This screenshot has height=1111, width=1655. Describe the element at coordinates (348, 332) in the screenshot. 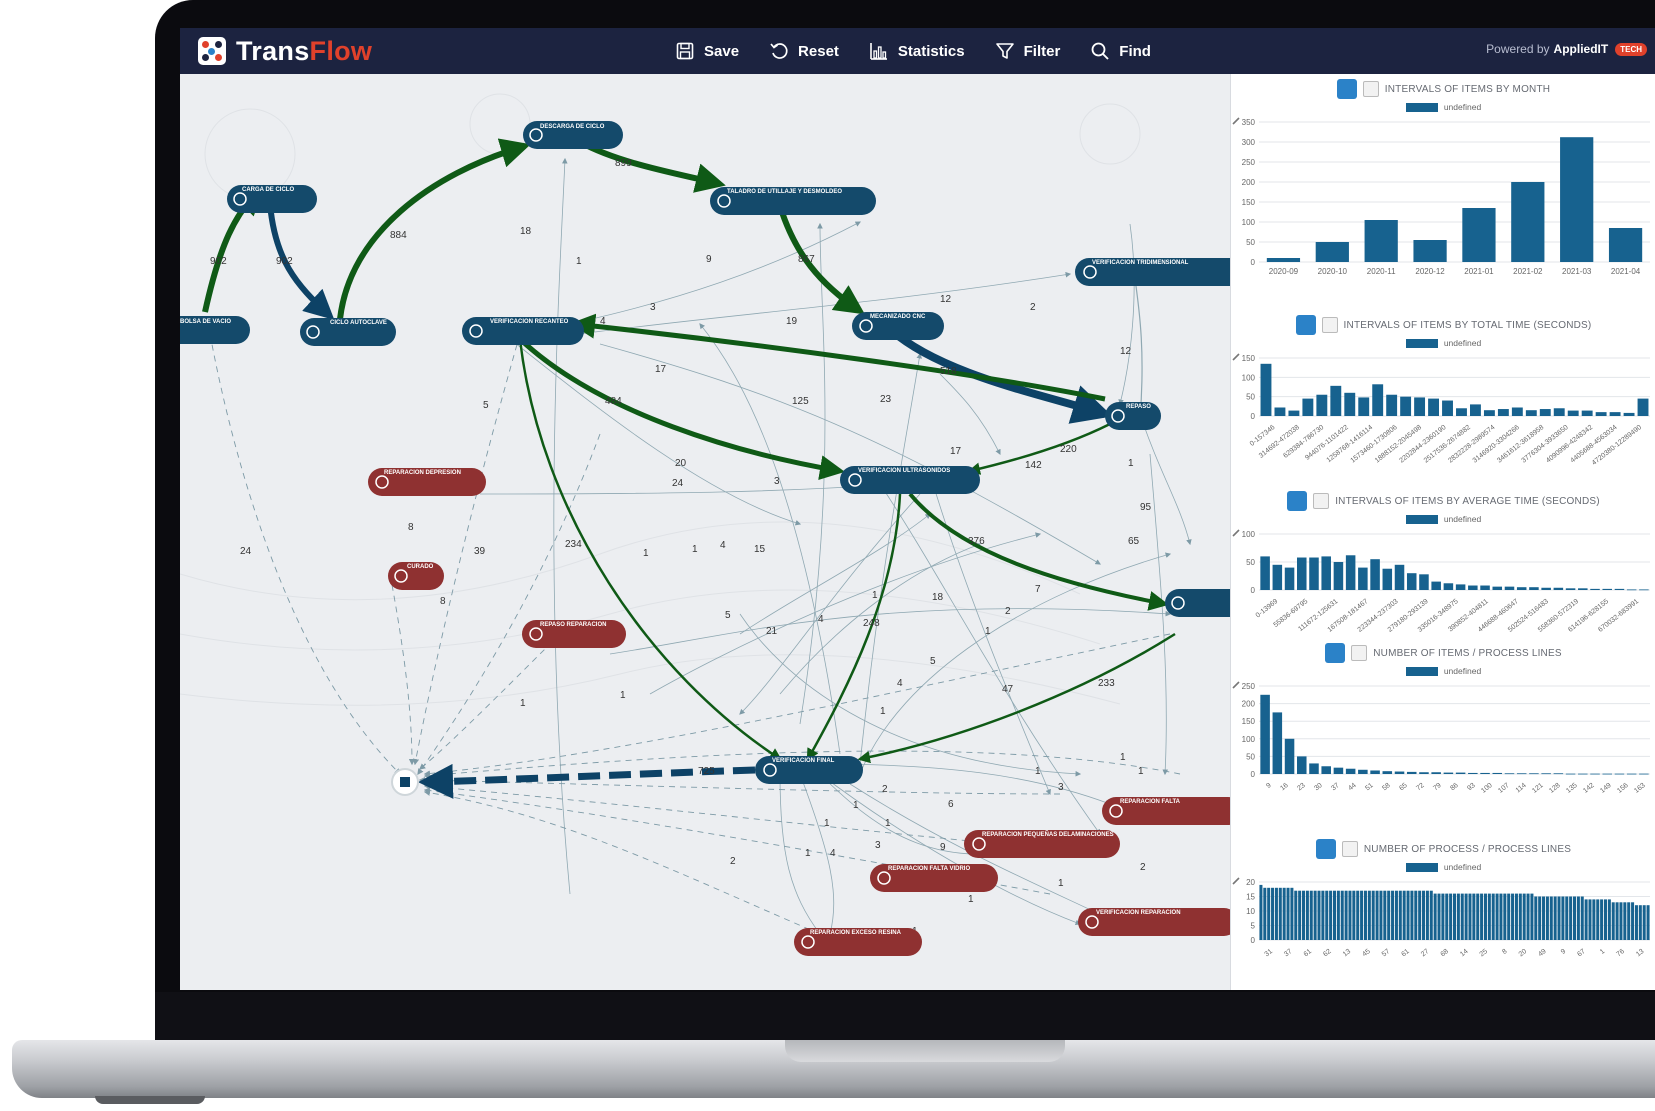

I see `node-ciclo-autoclave: CICLO AUTOCLAVE` at that location.